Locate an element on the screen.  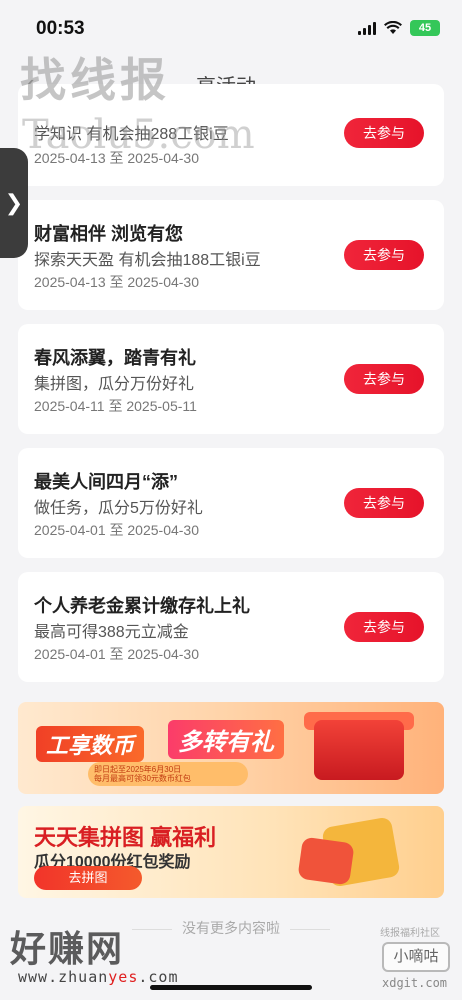
banner-note-line: 每月最高可领30元数币红包 is located at coordinates (142, 778).